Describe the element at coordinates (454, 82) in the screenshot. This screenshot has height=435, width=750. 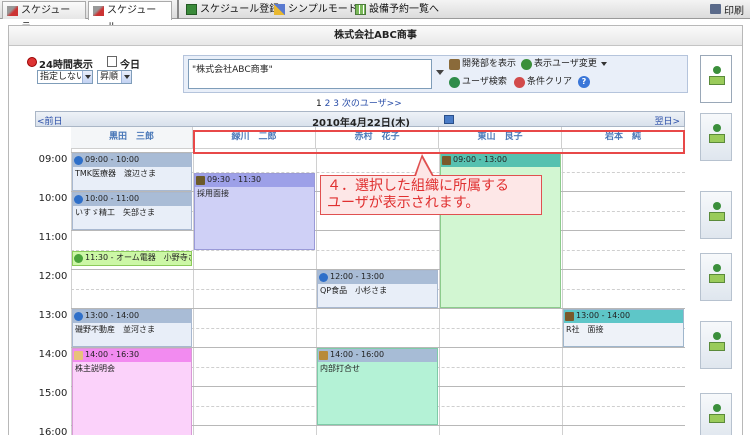
I see `search-icon` at that location.